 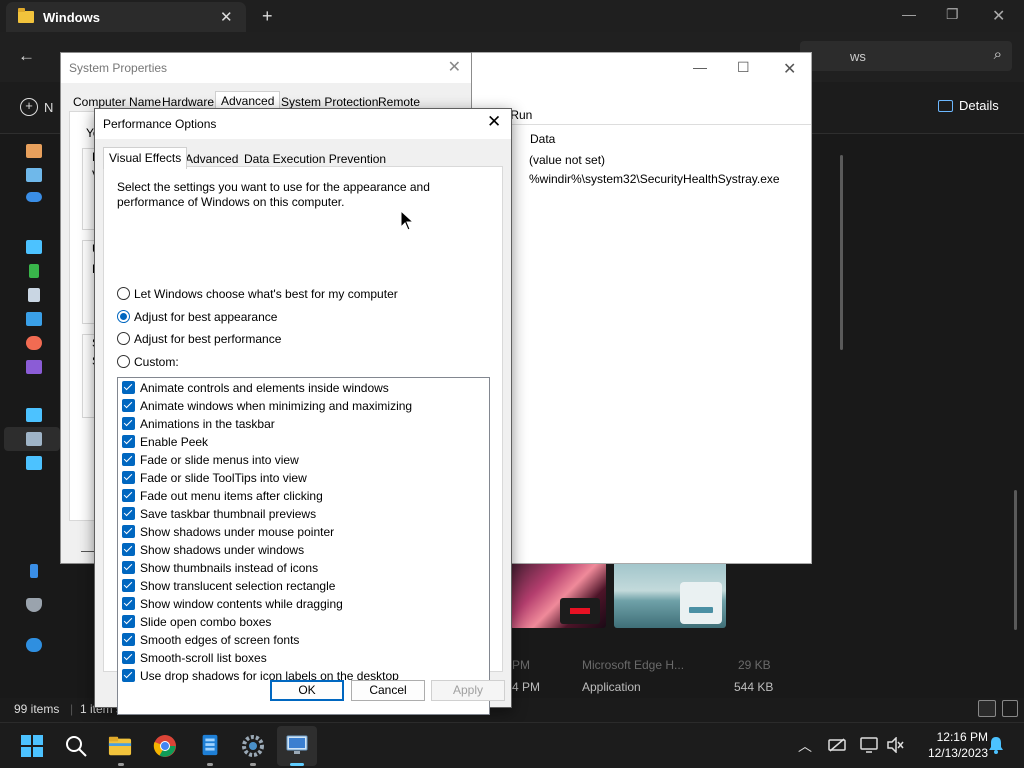 I want to click on app-icon, so click(x=210, y=745).